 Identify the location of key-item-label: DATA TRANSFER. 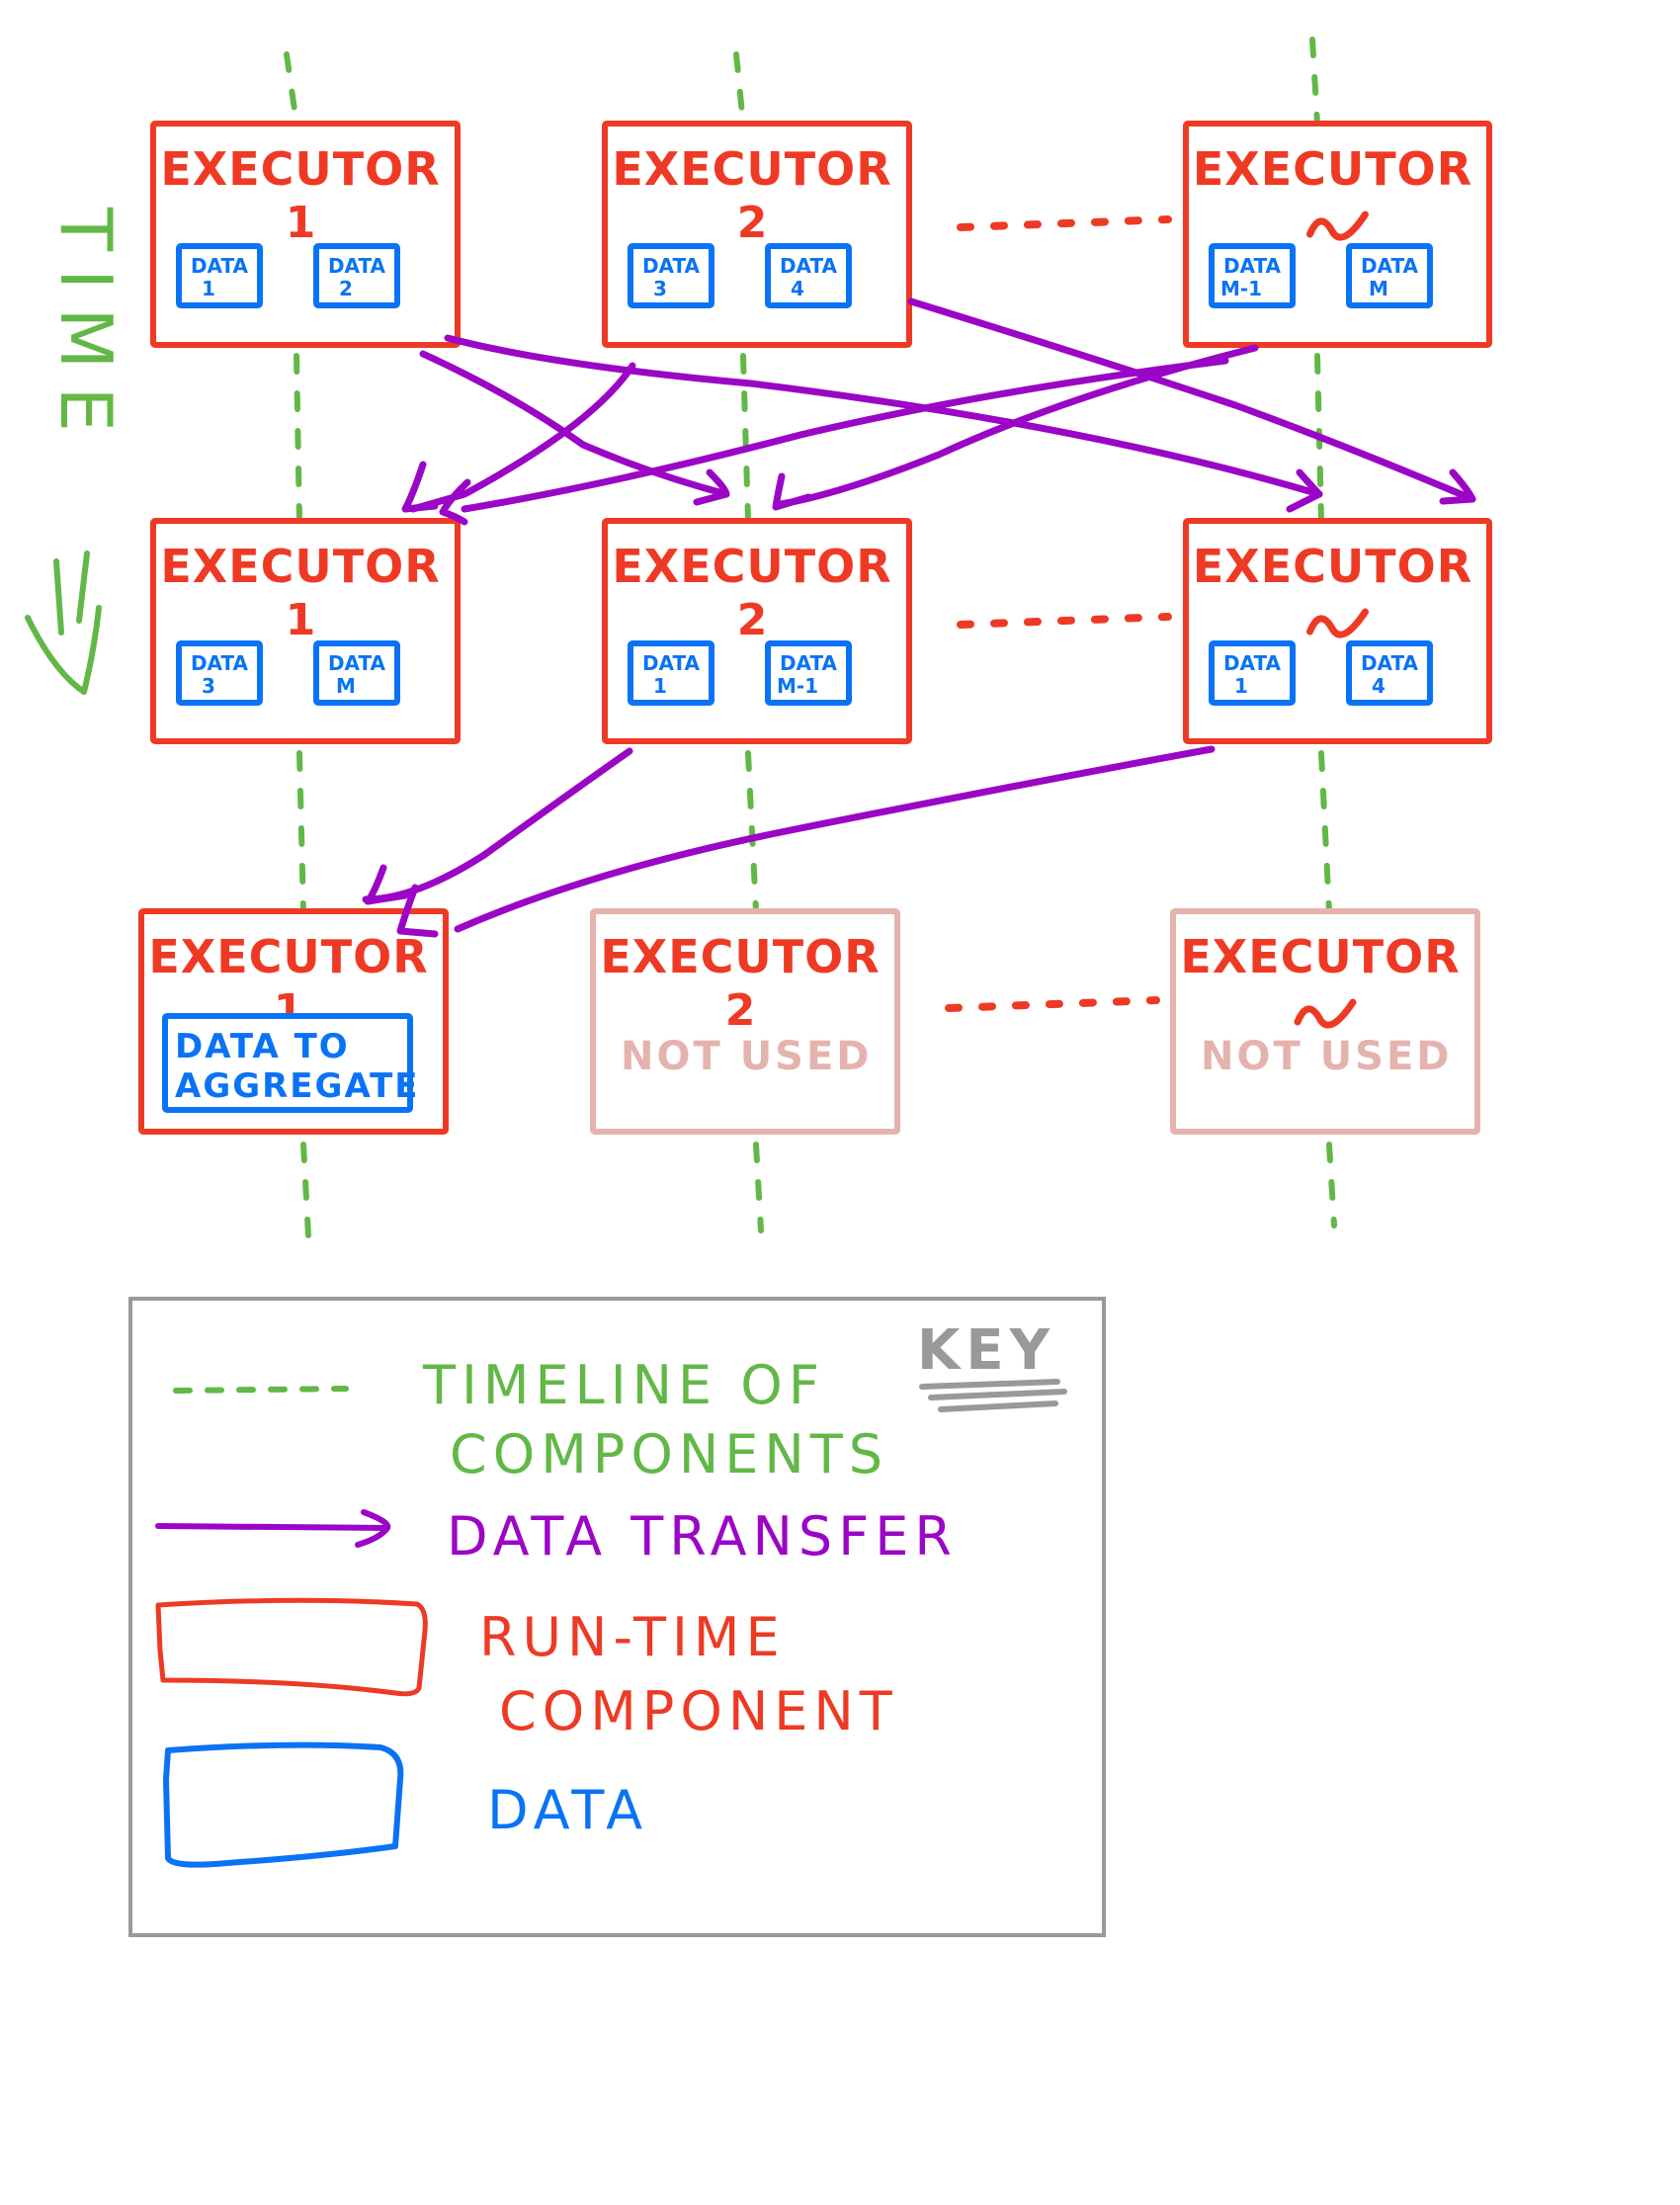
(702, 1536).